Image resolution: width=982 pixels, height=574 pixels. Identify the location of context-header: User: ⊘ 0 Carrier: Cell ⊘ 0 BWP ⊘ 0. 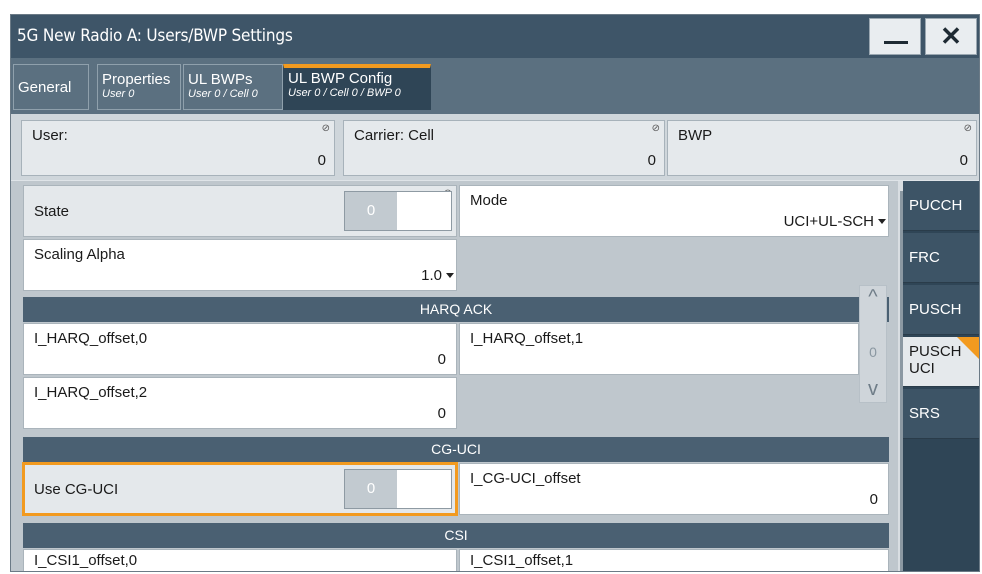
(495, 147).